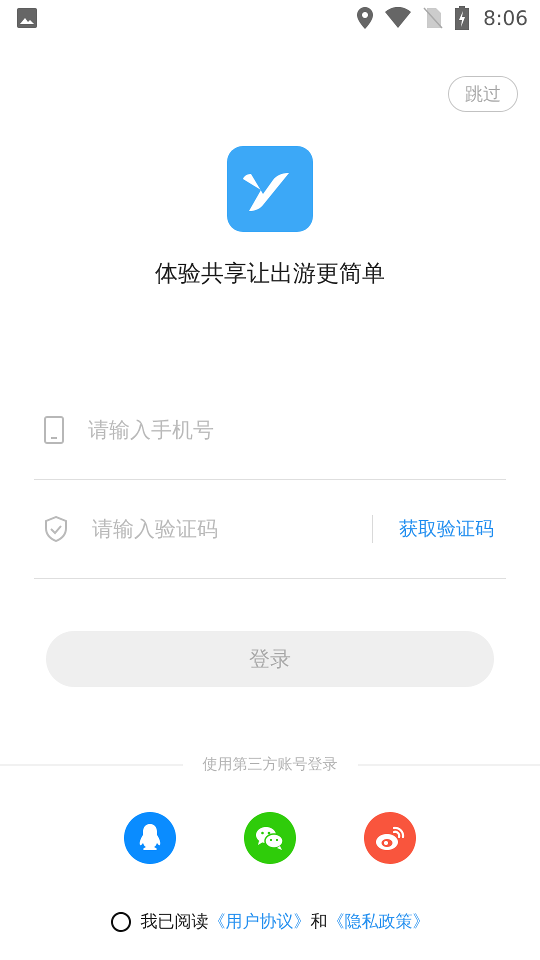  I want to click on eye-icon, so click(390, 838).